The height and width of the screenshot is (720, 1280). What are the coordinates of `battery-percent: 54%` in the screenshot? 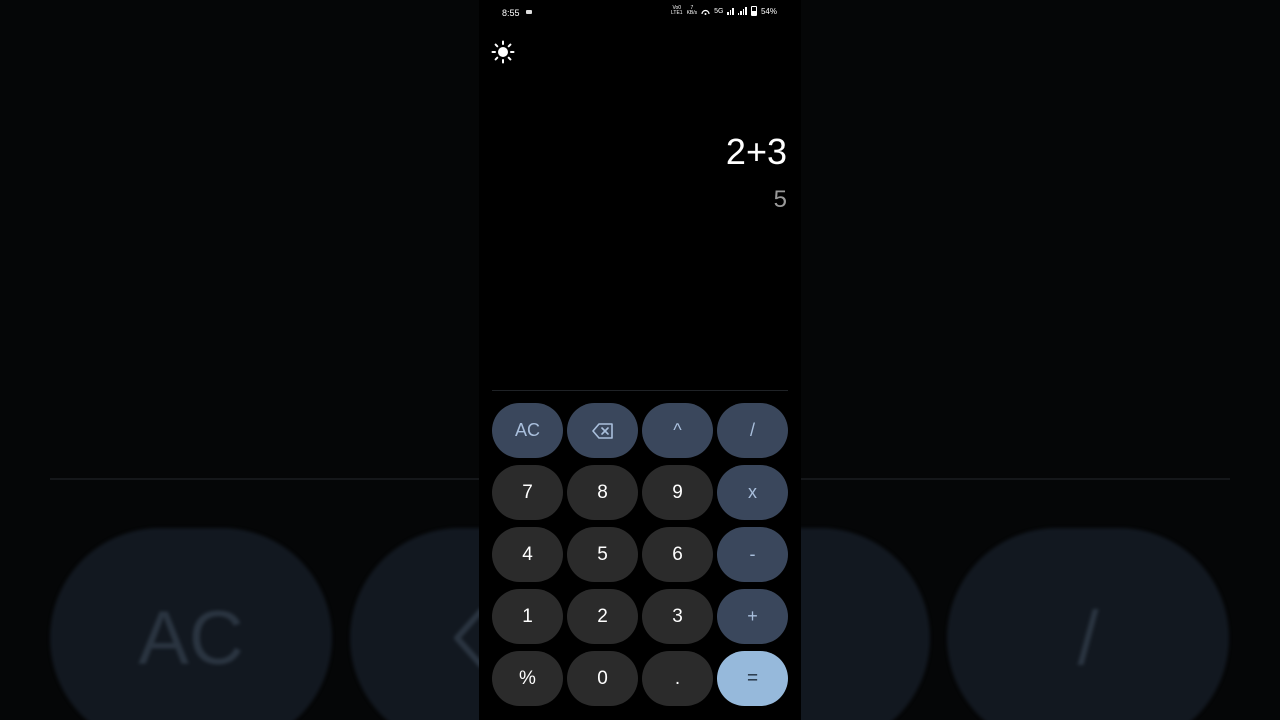 It's located at (768, 11).